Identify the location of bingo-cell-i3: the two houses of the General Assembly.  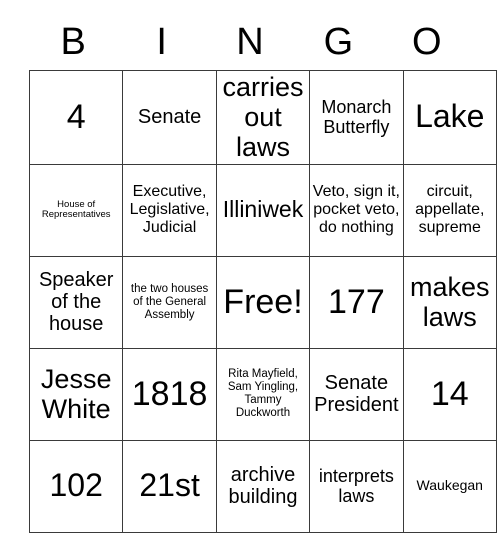
(169, 302).